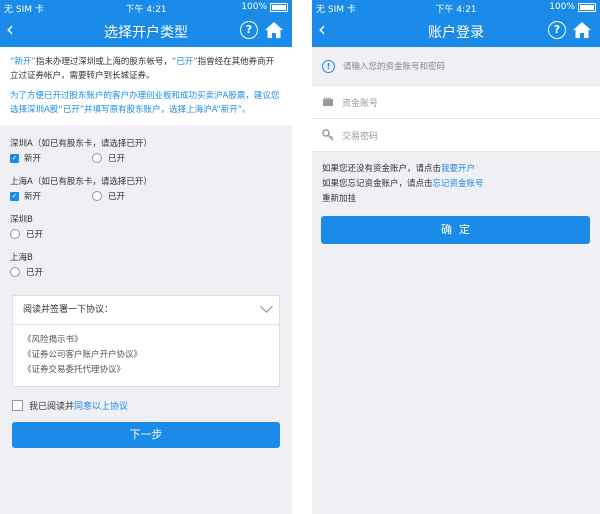 This screenshot has height=514, width=600. Describe the element at coordinates (51, 158) in the screenshot. I see `sz-a-new-option: ✓ 新开` at that location.